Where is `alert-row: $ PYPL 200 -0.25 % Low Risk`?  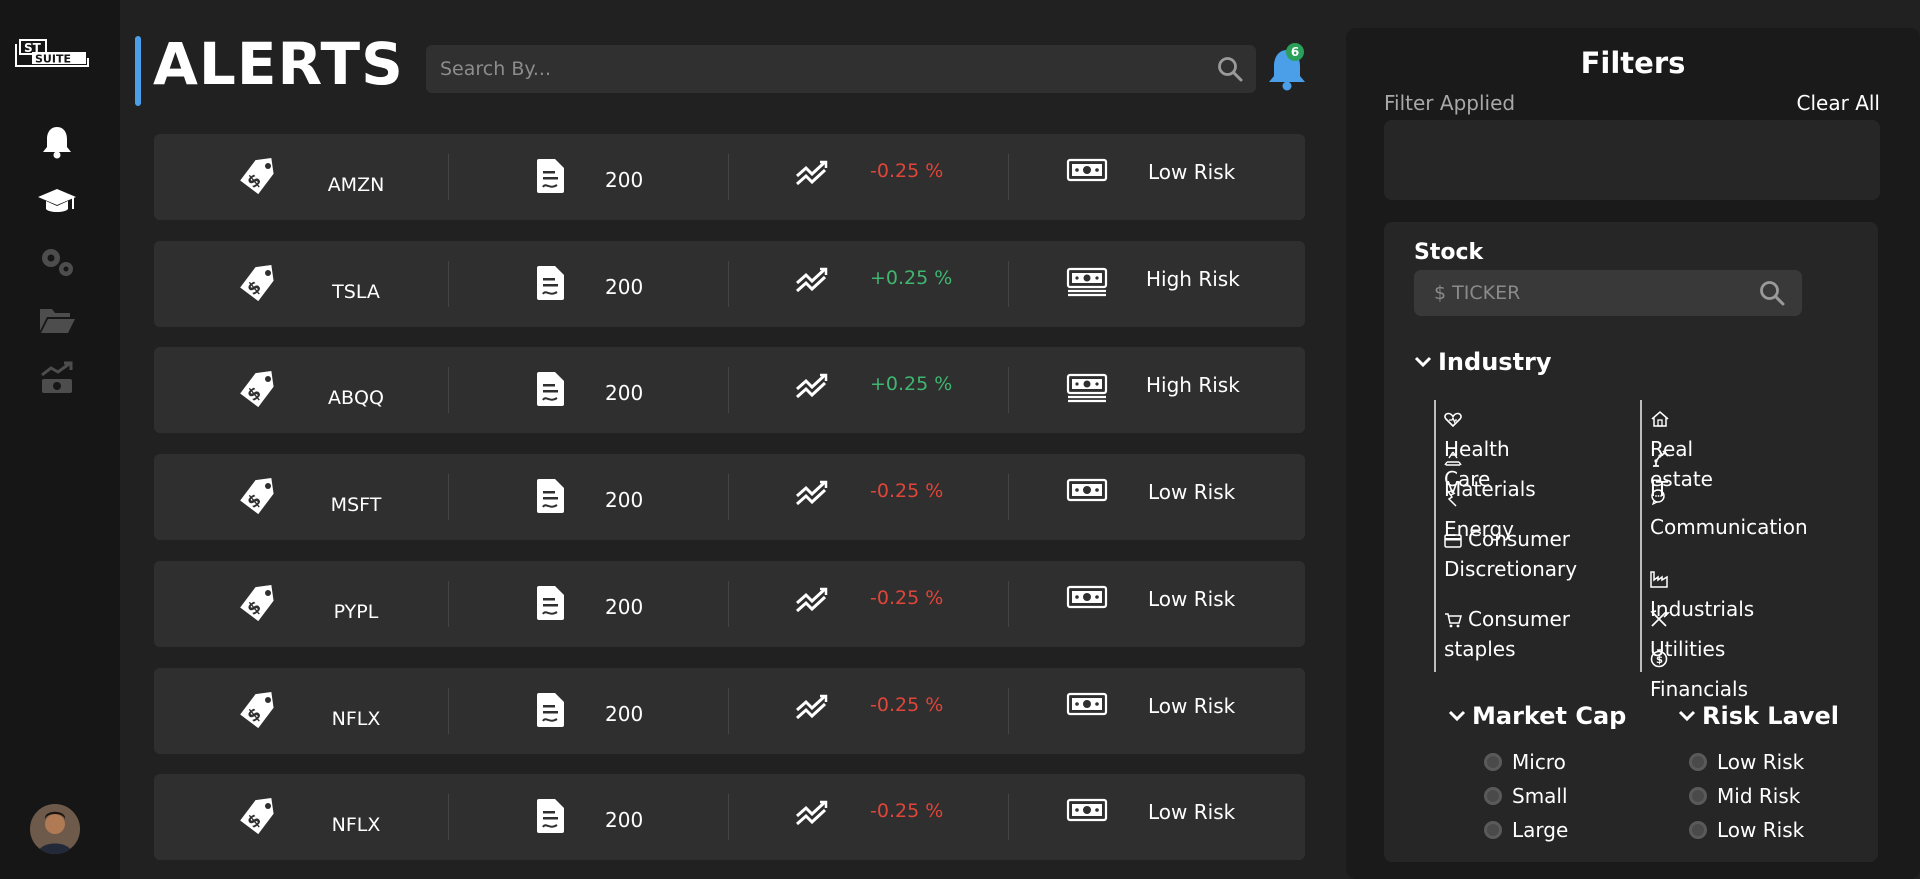
alert-row: $ PYPL 200 -0.25 % Low Risk is located at coordinates (729, 604).